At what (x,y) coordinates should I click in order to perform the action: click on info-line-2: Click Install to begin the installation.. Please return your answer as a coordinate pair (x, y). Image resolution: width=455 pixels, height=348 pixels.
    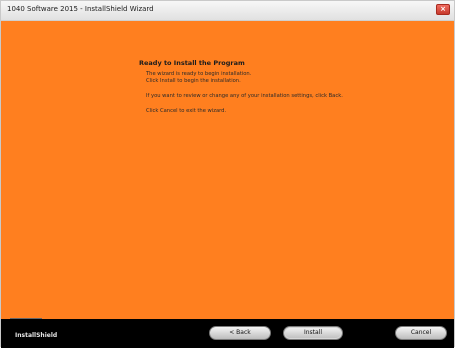
    Looking at the image, I should click on (193, 81).